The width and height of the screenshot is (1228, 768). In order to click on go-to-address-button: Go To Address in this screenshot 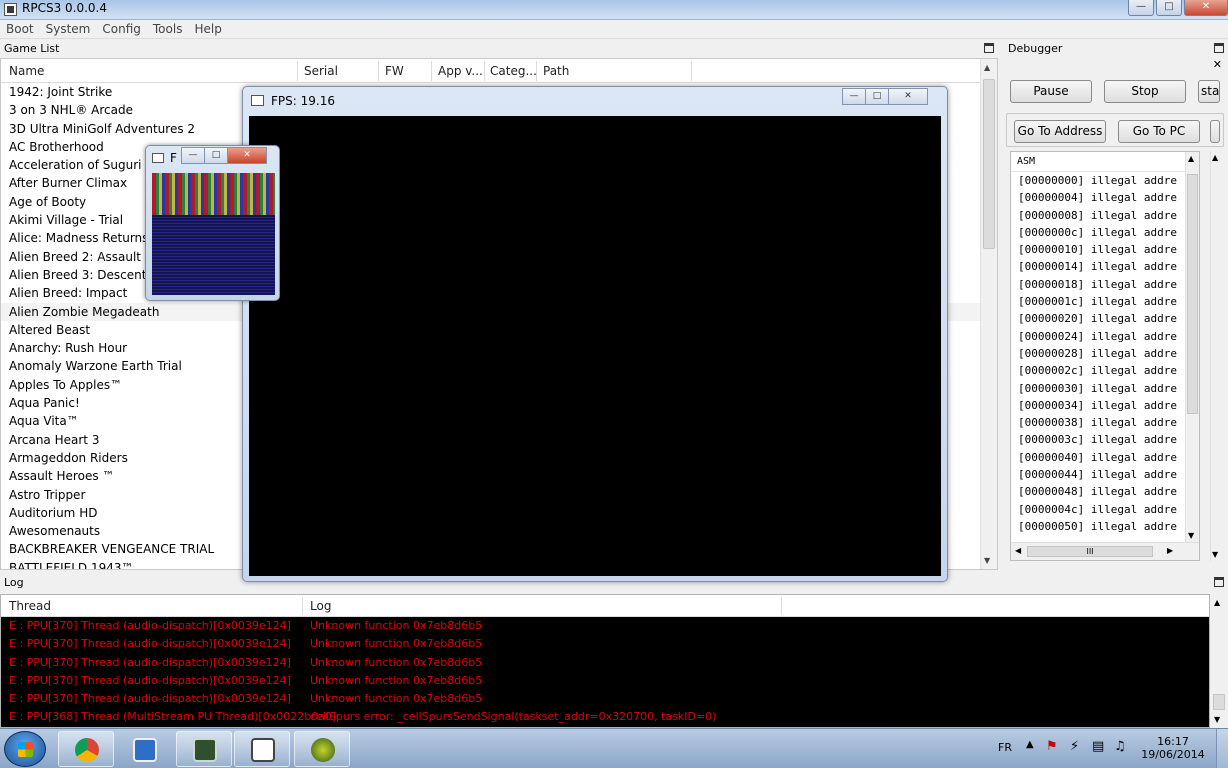, I will do `click(1060, 131)`.